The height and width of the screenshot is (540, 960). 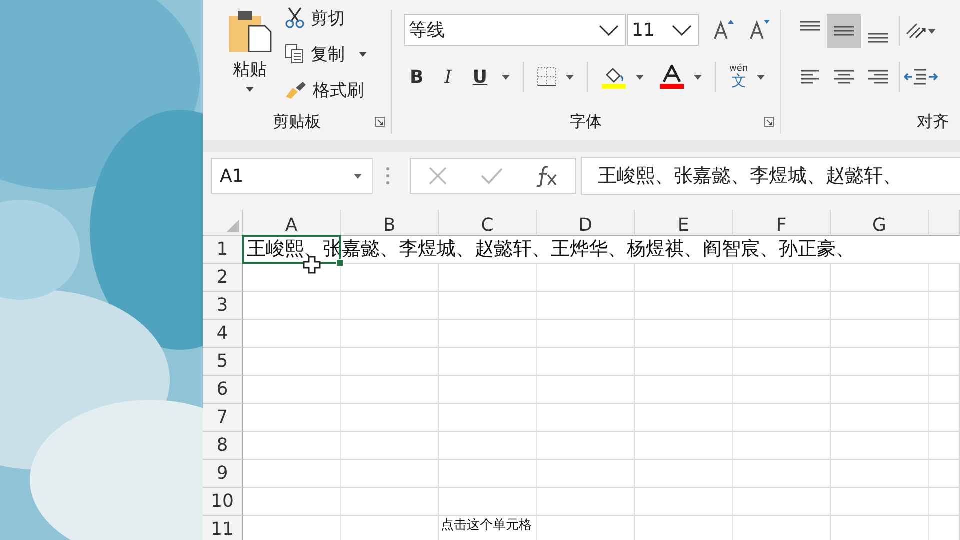 What do you see at coordinates (295, 18) in the screenshot?
I see `scissors-icon` at bounding box center [295, 18].